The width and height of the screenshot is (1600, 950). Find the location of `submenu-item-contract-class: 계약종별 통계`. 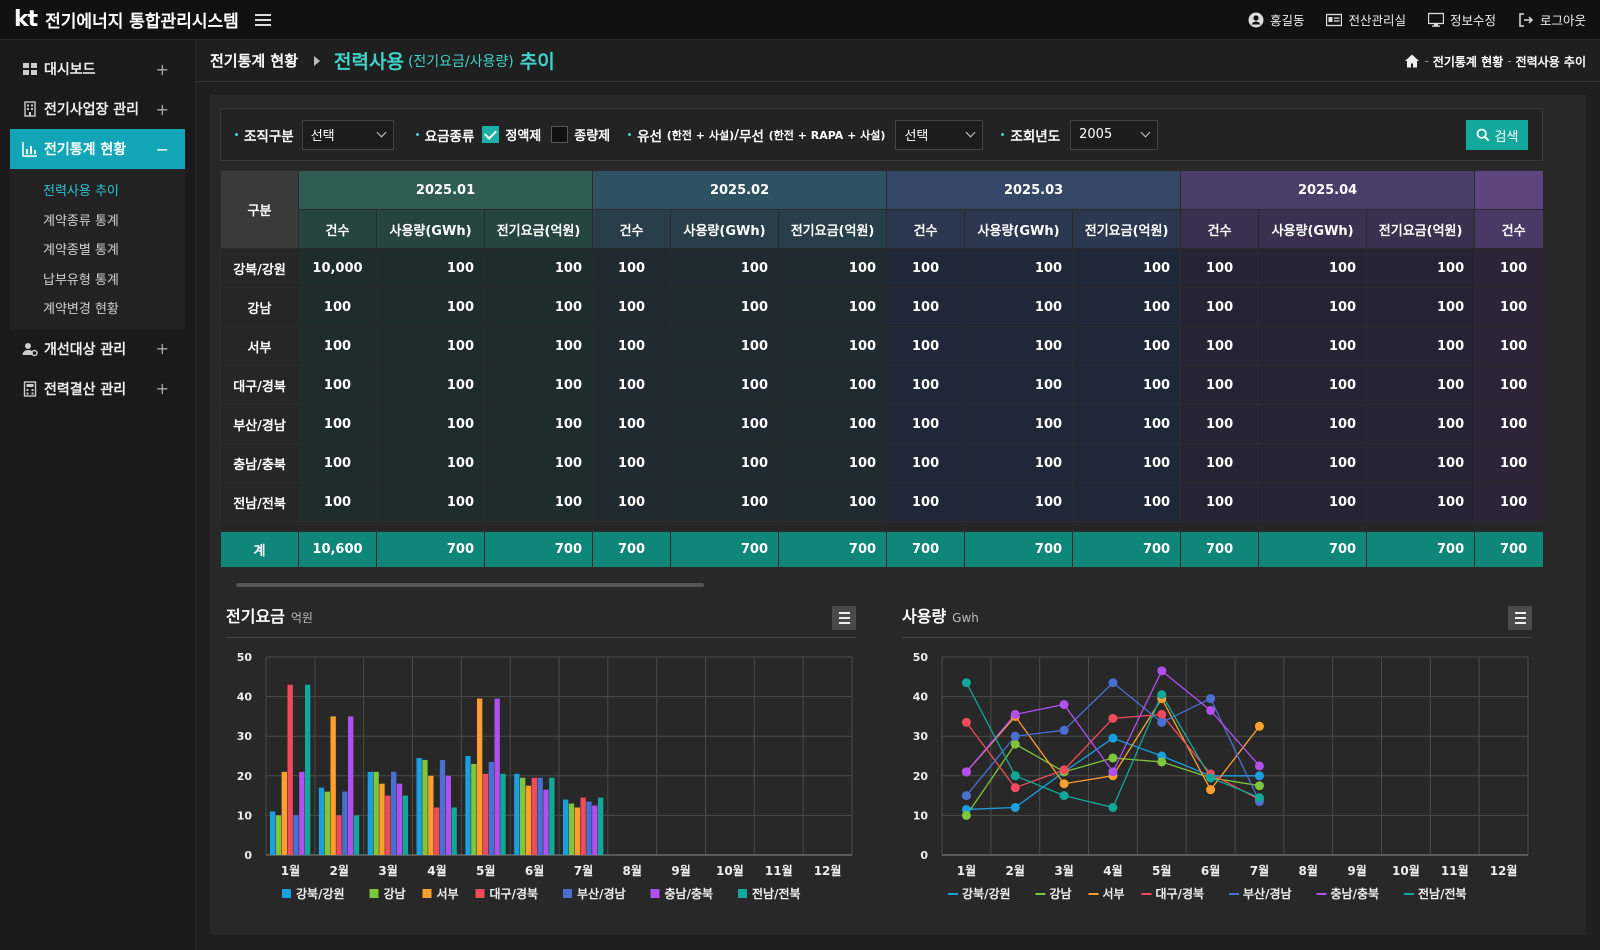

submenu-item-contract-class: 계약종별 통계 is located at coordinates (97, 249).